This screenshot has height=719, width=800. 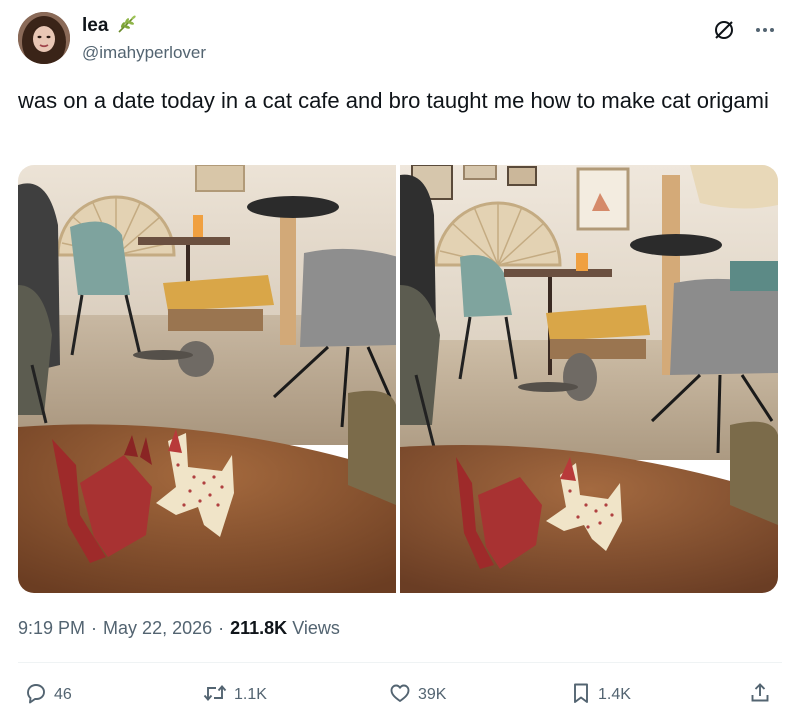 What do you see at coordinates (63, 694) in the screenshot?
I see `reply-count: 46` at bounding box center [63, 694].